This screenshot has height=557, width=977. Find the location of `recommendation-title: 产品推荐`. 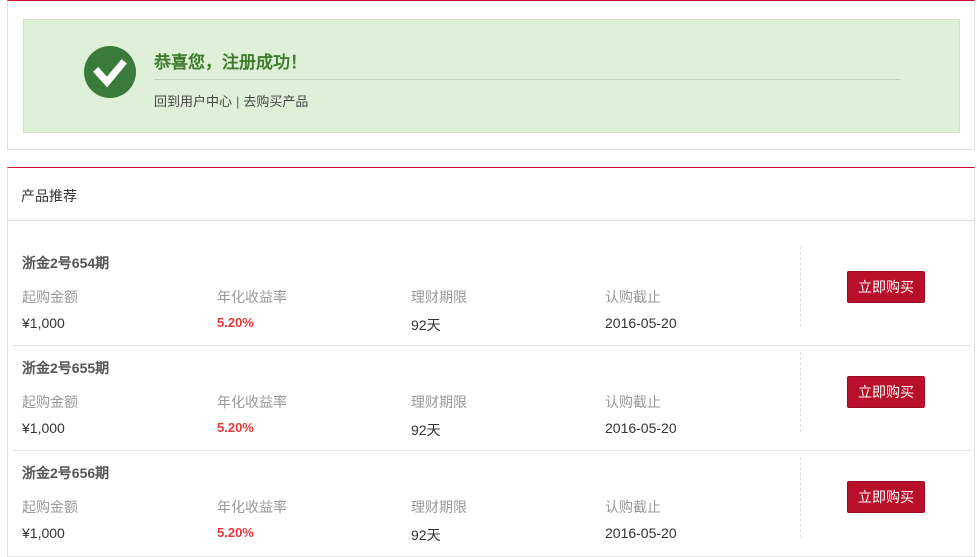

recommendation-title: 产品推荐 is located at coordinates (49, 196).